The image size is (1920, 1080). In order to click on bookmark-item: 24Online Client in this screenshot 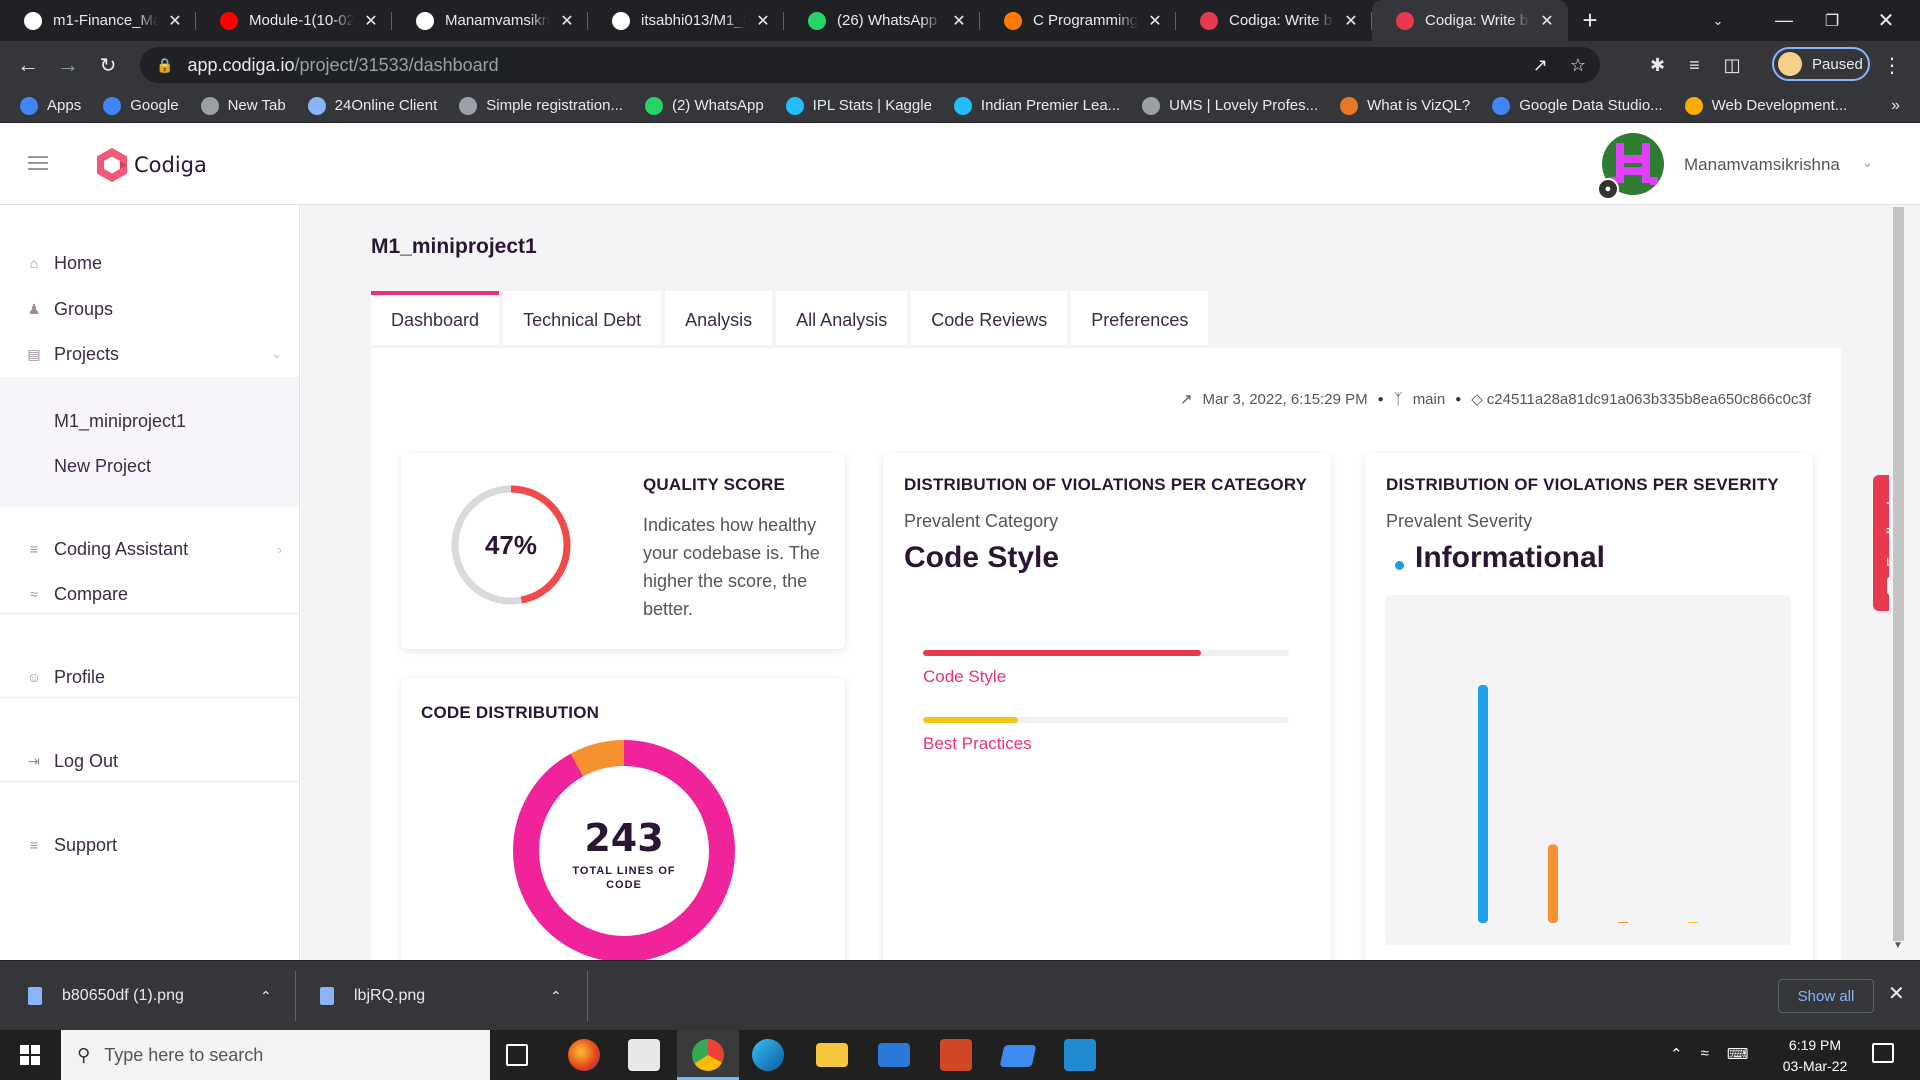, I will do `click(372, 105)`.